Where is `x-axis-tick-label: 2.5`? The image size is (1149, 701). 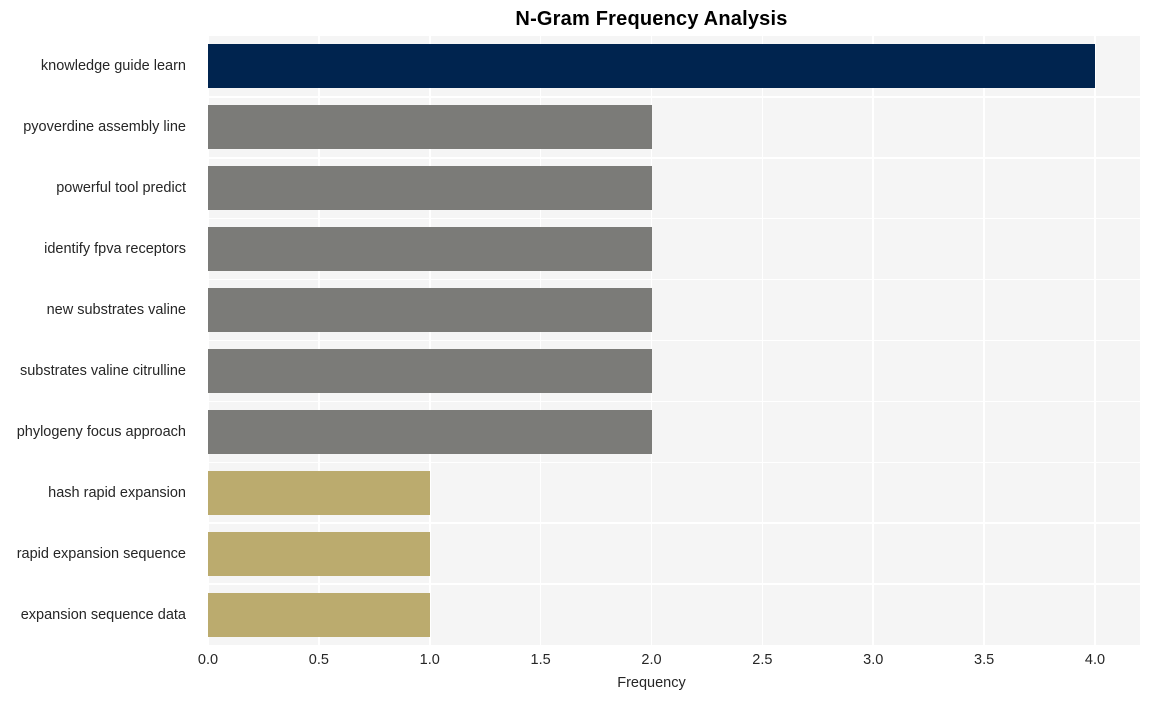
x-axis-tick-label: 2.5 is located at coordinates (762, 660).